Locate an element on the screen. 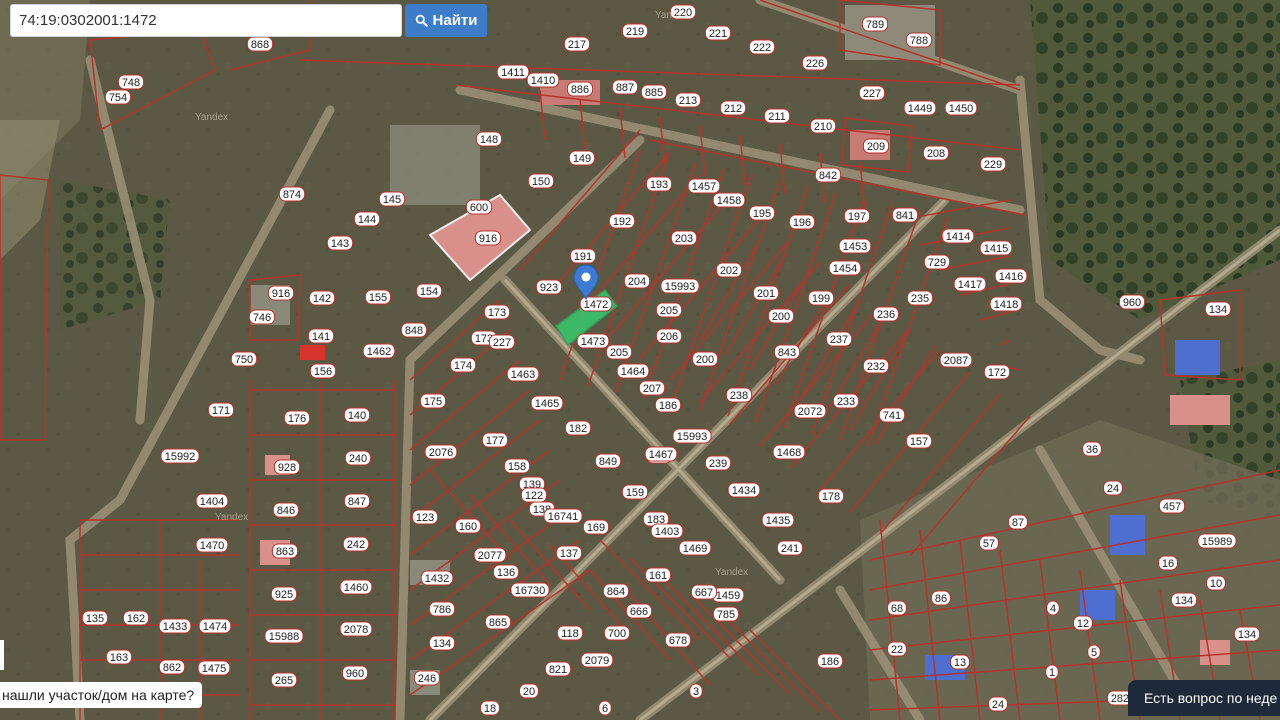 The width and height of the screenshot is (1280, 720). parcel-label: 150 is located at coordinates (541, 181).